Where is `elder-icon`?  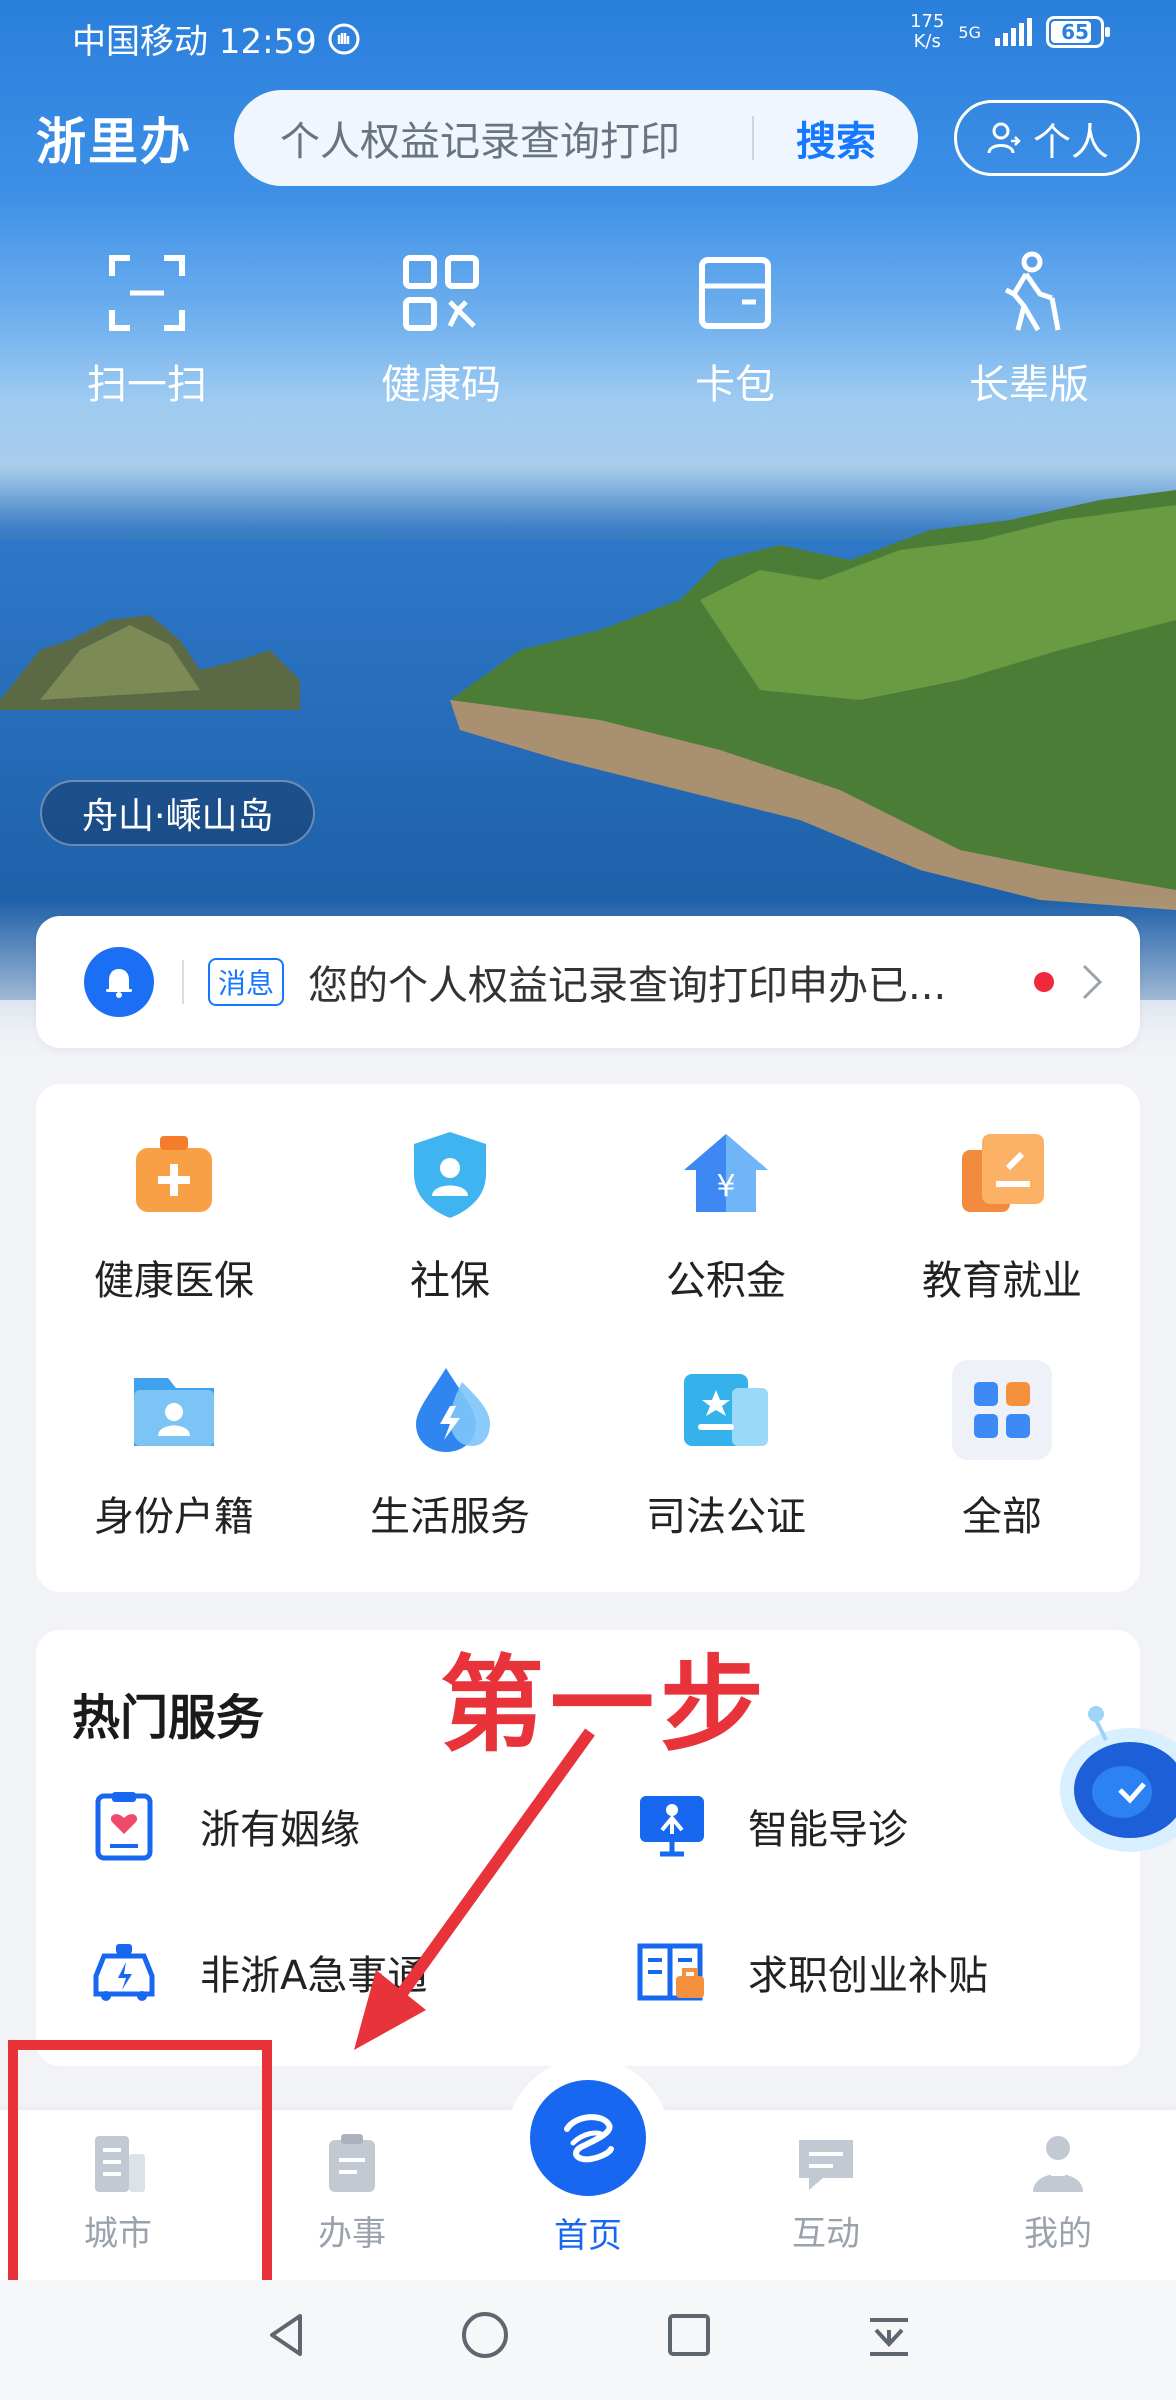 elder-icon is located at coordinates (1032, 291).